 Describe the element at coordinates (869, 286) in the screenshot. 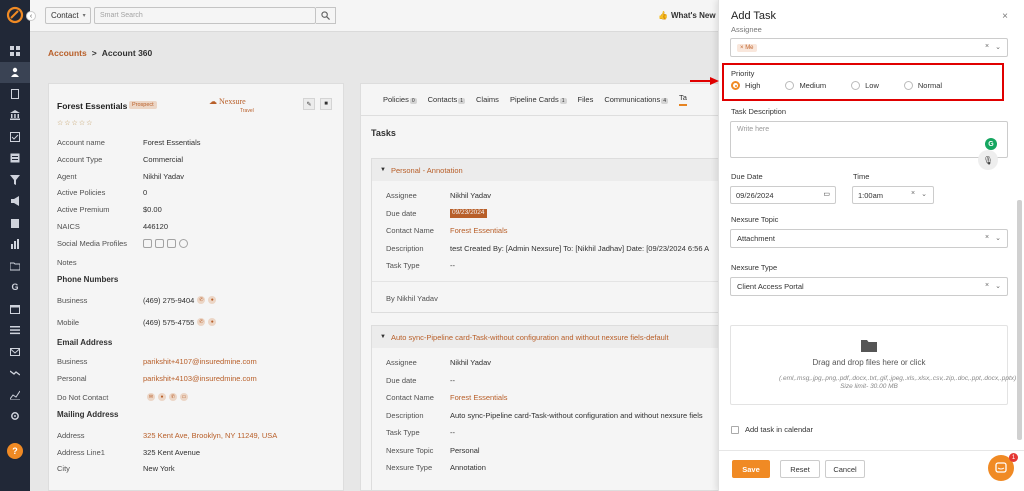

I see `nexsure-type-select: Client Access Portal × ⌄` at that location.